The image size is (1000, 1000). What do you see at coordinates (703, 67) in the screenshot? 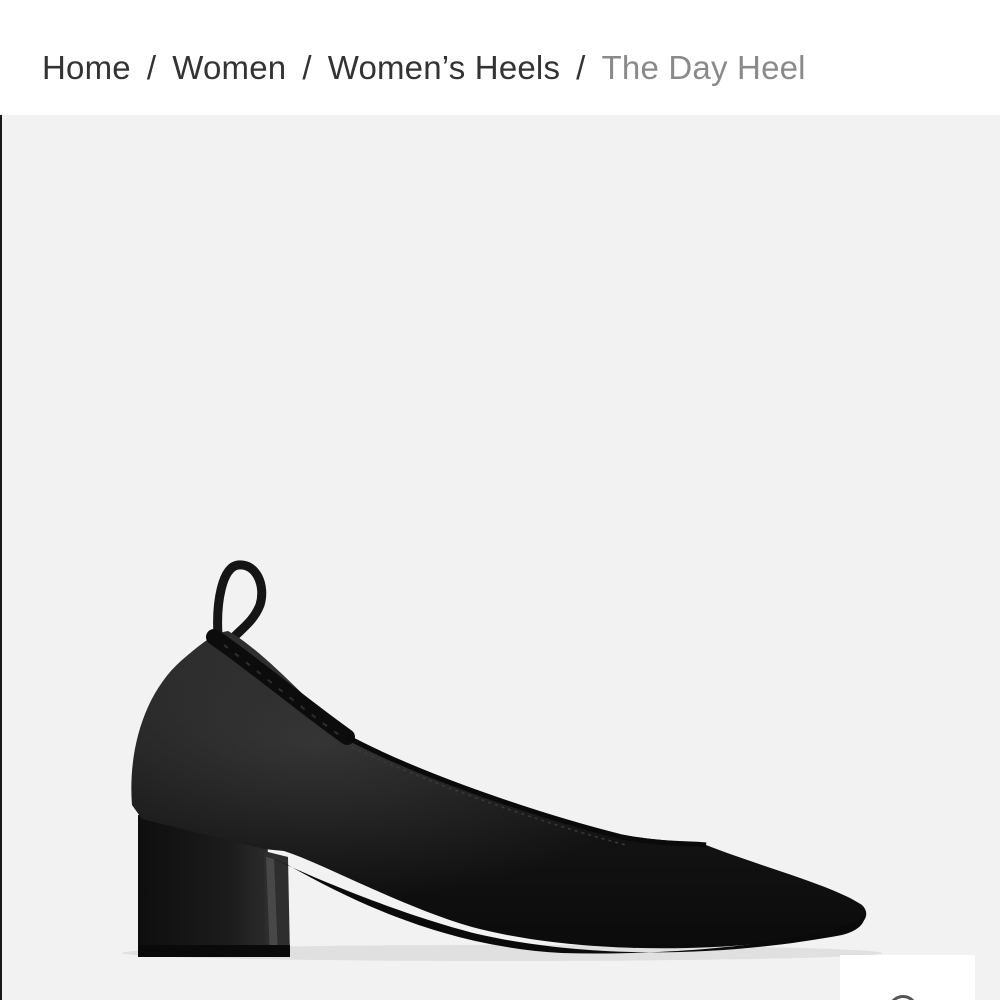
I see `breadcrumb-current-page: The Day Heel` at bounding box center [703, 67].